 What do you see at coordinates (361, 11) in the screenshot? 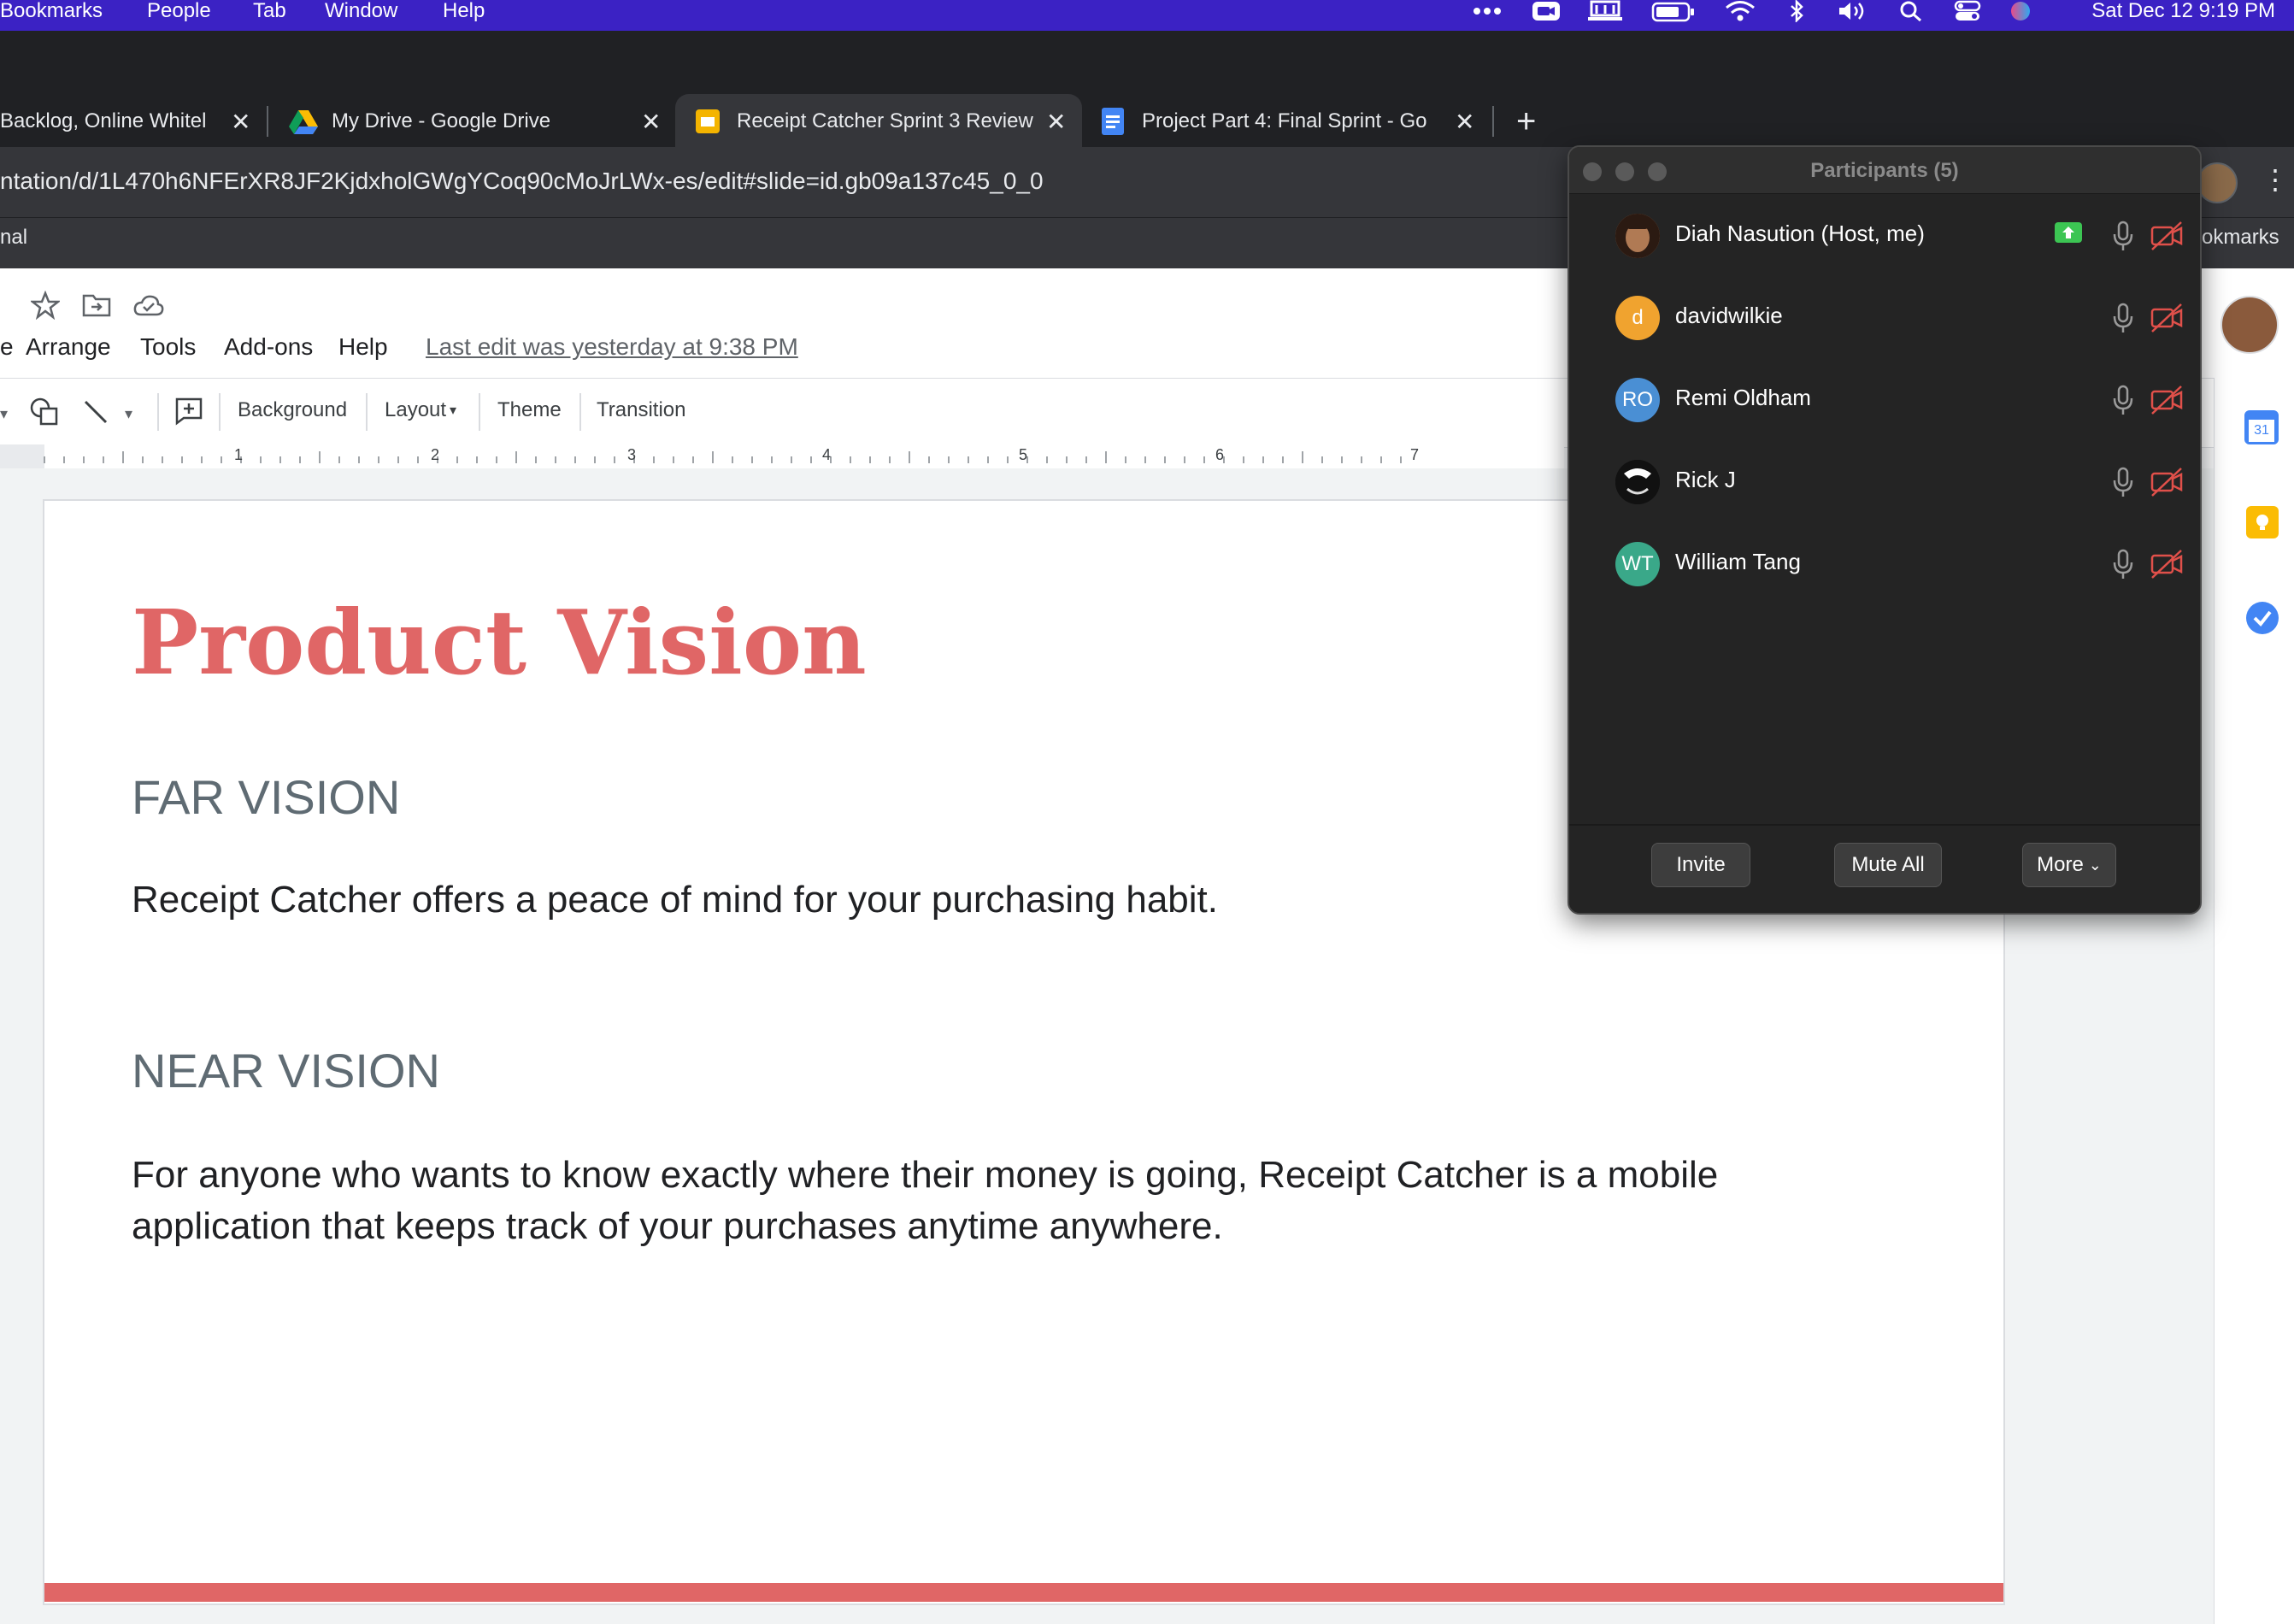
I see `menu-window: Window` at bounding box center [361, 11].